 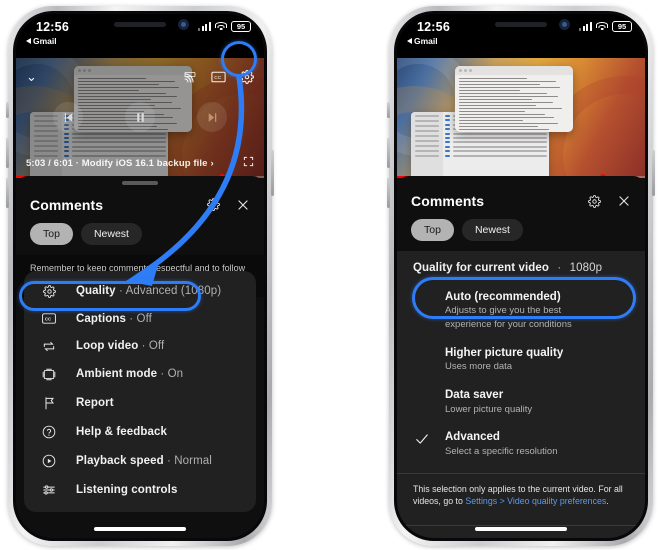 I want to click on captions-icon: CC, so click(x=218, y=77).